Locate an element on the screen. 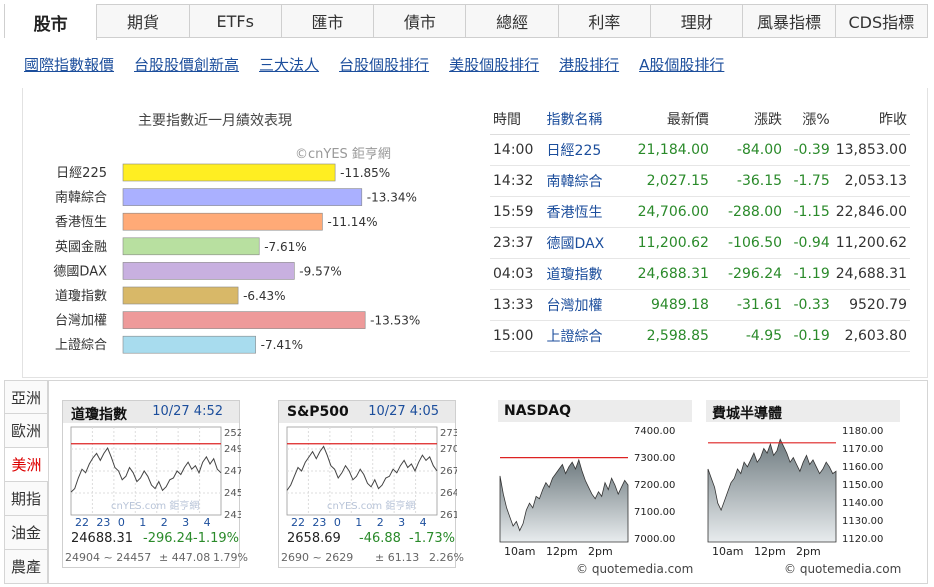  x-tick-label: 4 is located at coordinates (423, 522).